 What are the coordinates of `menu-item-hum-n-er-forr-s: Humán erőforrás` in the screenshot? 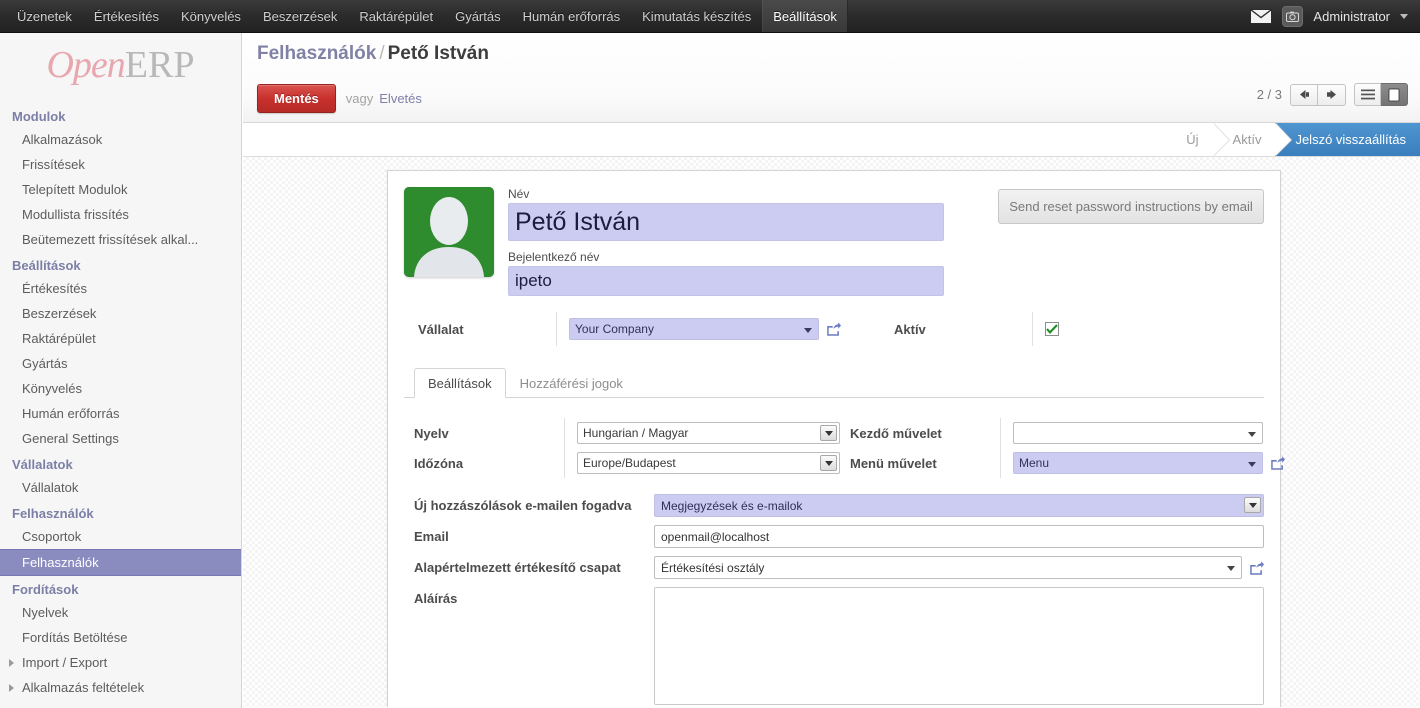 It's located at (572, 16).